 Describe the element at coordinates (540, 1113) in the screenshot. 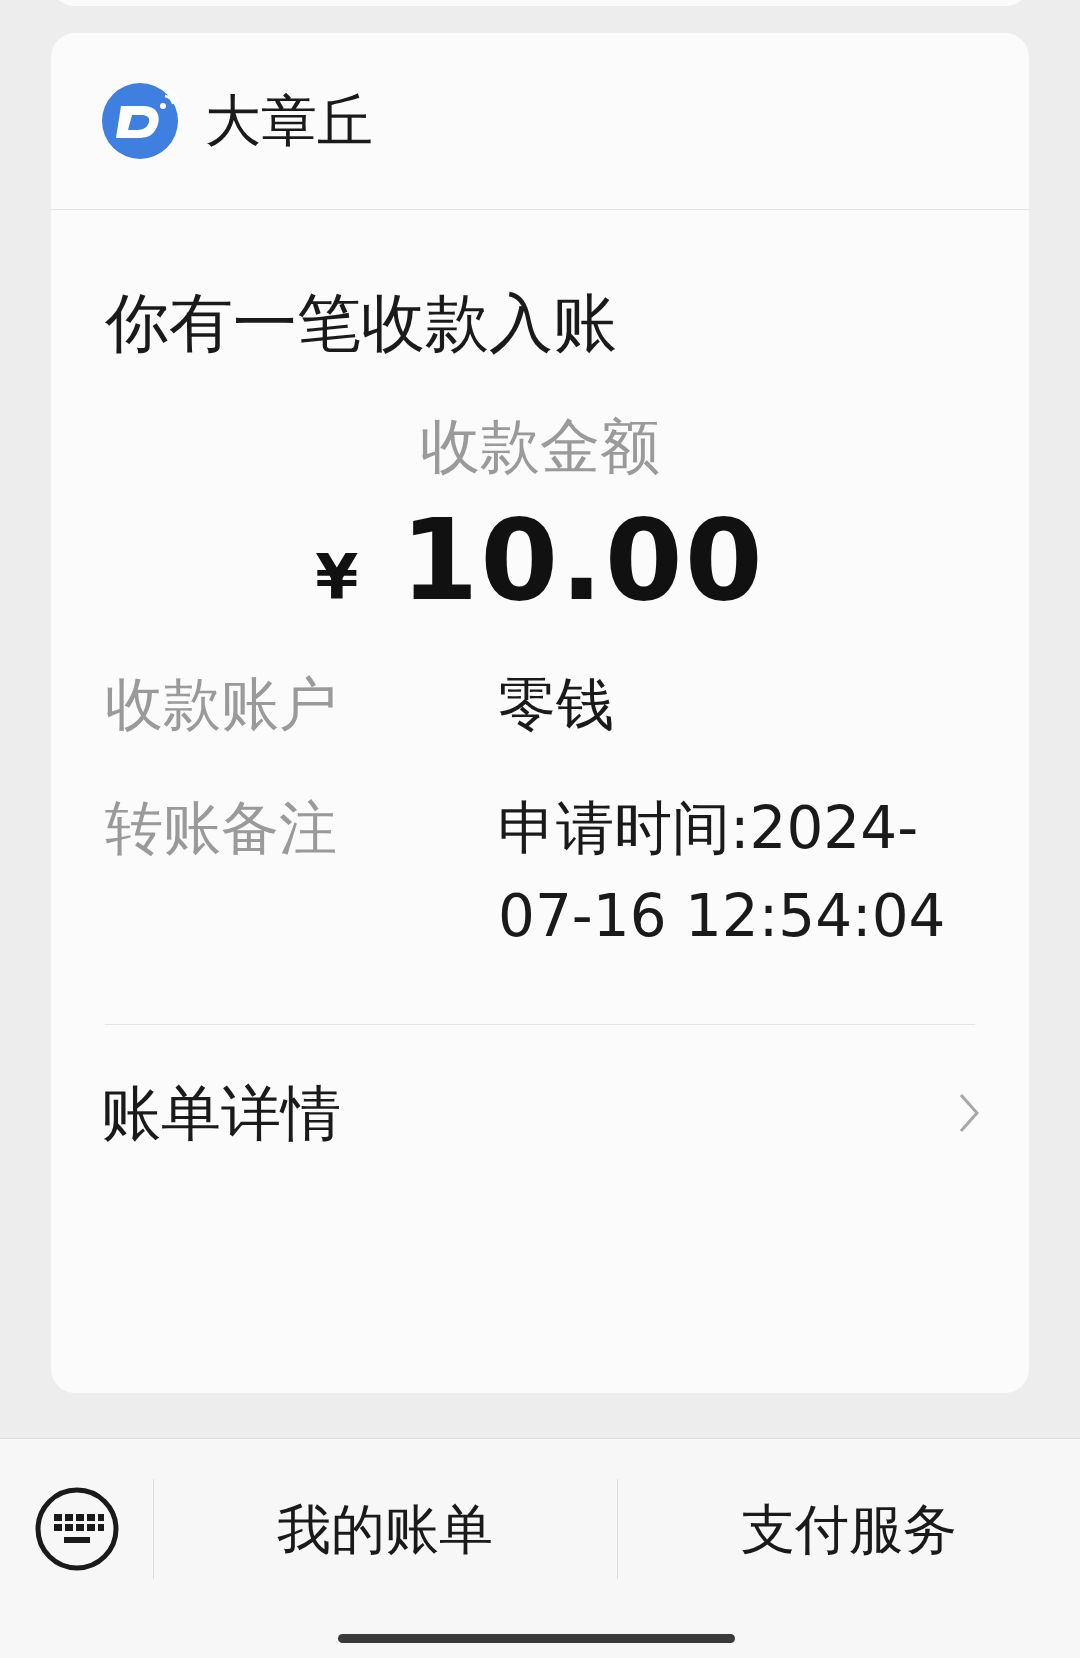

I see `bill-details-link: 账单详情` at that location.